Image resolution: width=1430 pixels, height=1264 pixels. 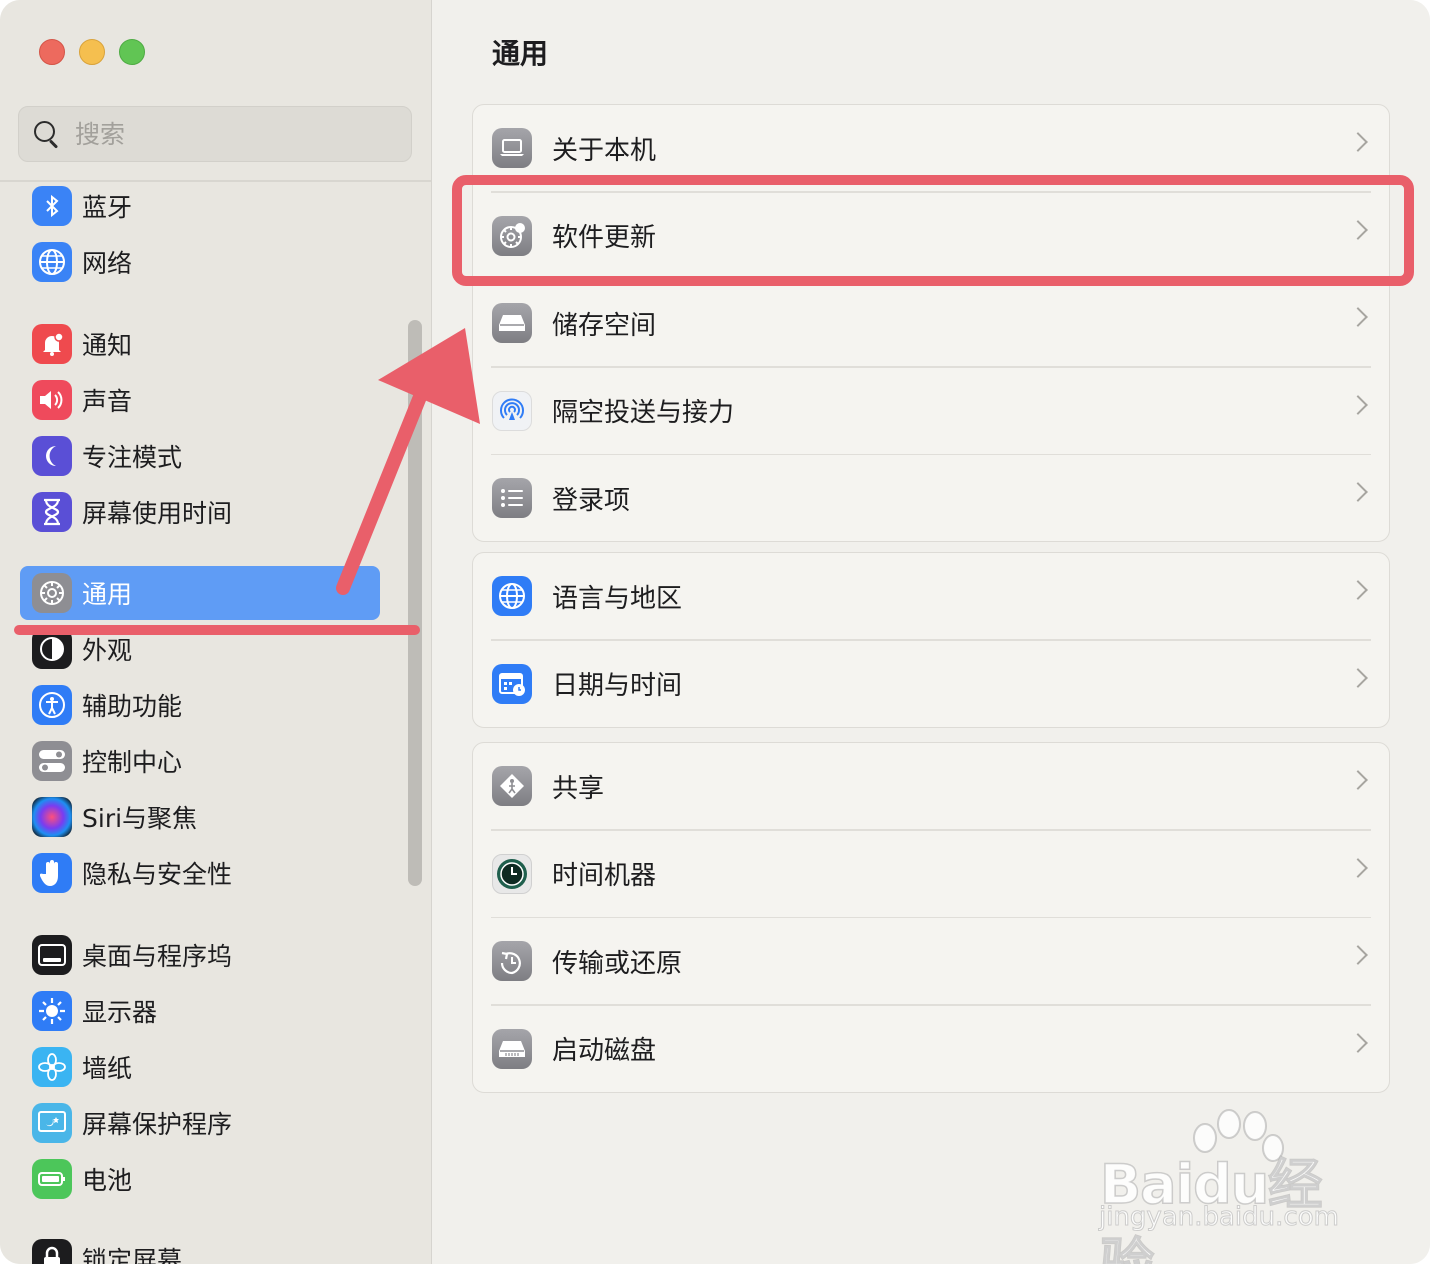 I want to click on time-machine-icon, so click(x=512, y=873).